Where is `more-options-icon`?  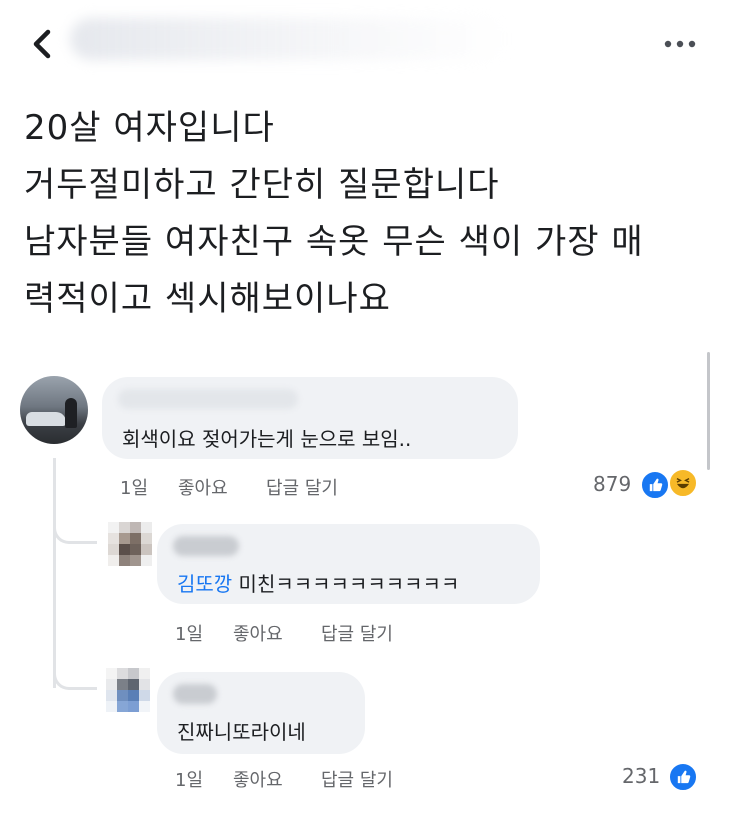
more-options-icon is located at coordinates (680, 44).